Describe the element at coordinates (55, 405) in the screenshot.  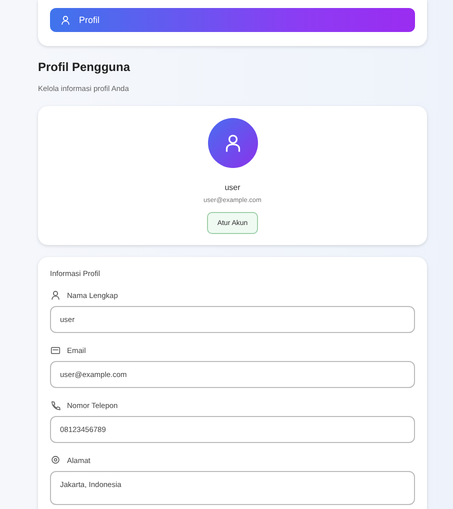
I see `phone-icon` at that location.